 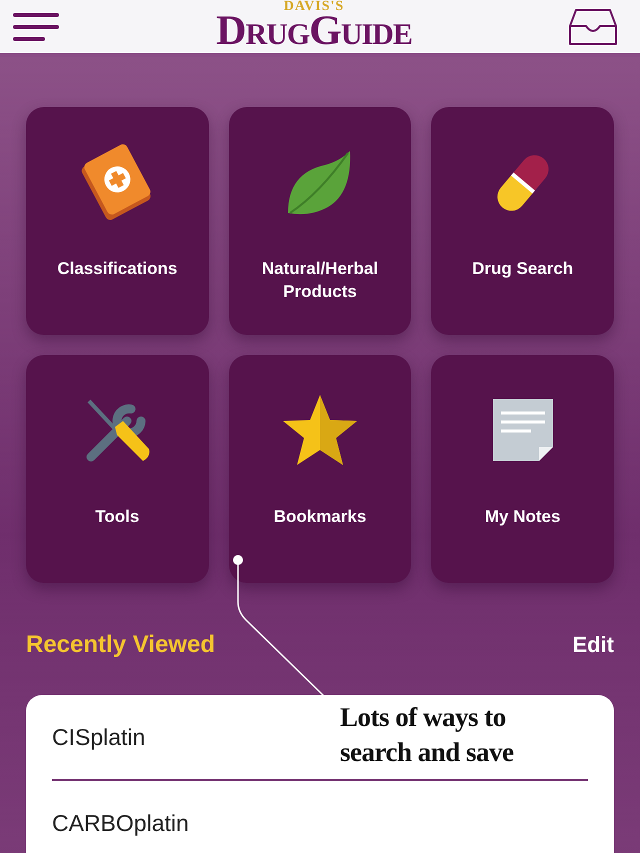 What do you see at coordinates (314, 7) in the screenshot?
I see `logo-subtitle: DAVIS'S` at bounding box center [314, 7].